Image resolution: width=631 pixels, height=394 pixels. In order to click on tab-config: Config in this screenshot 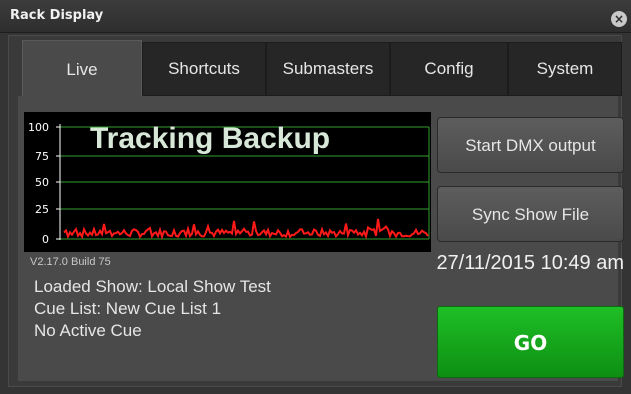, I will do `click(449, 69)`.